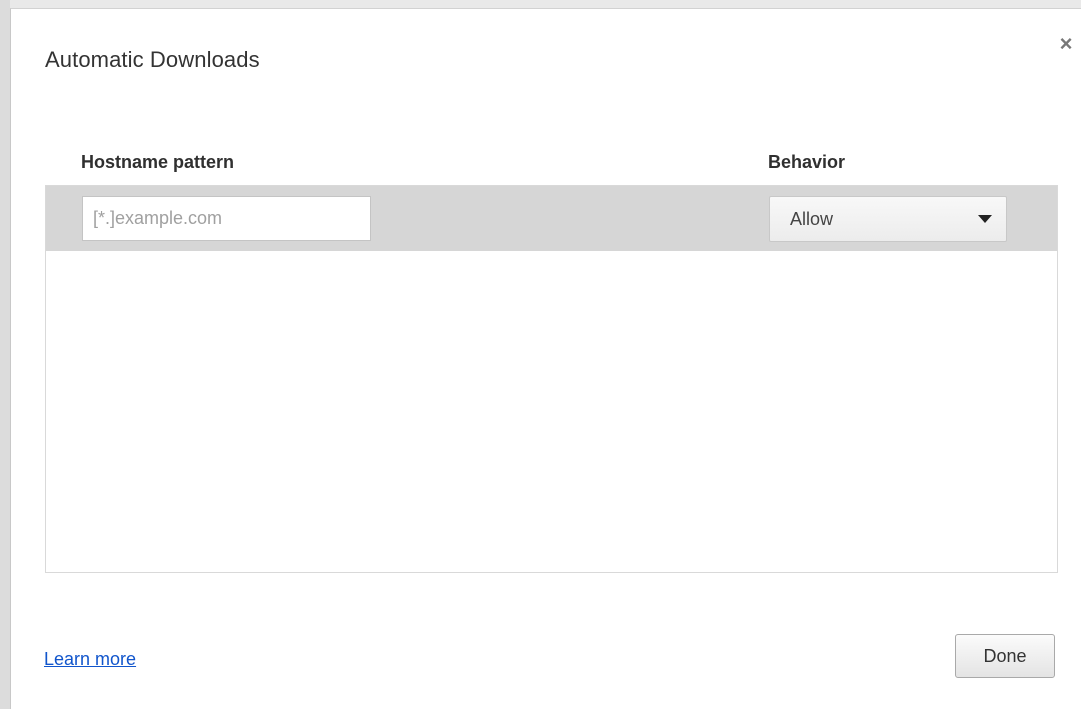 Image resolution: width=1081 pixels, height=709 pixels. I want to click on hostname-pattern-input, so click(226, 218).